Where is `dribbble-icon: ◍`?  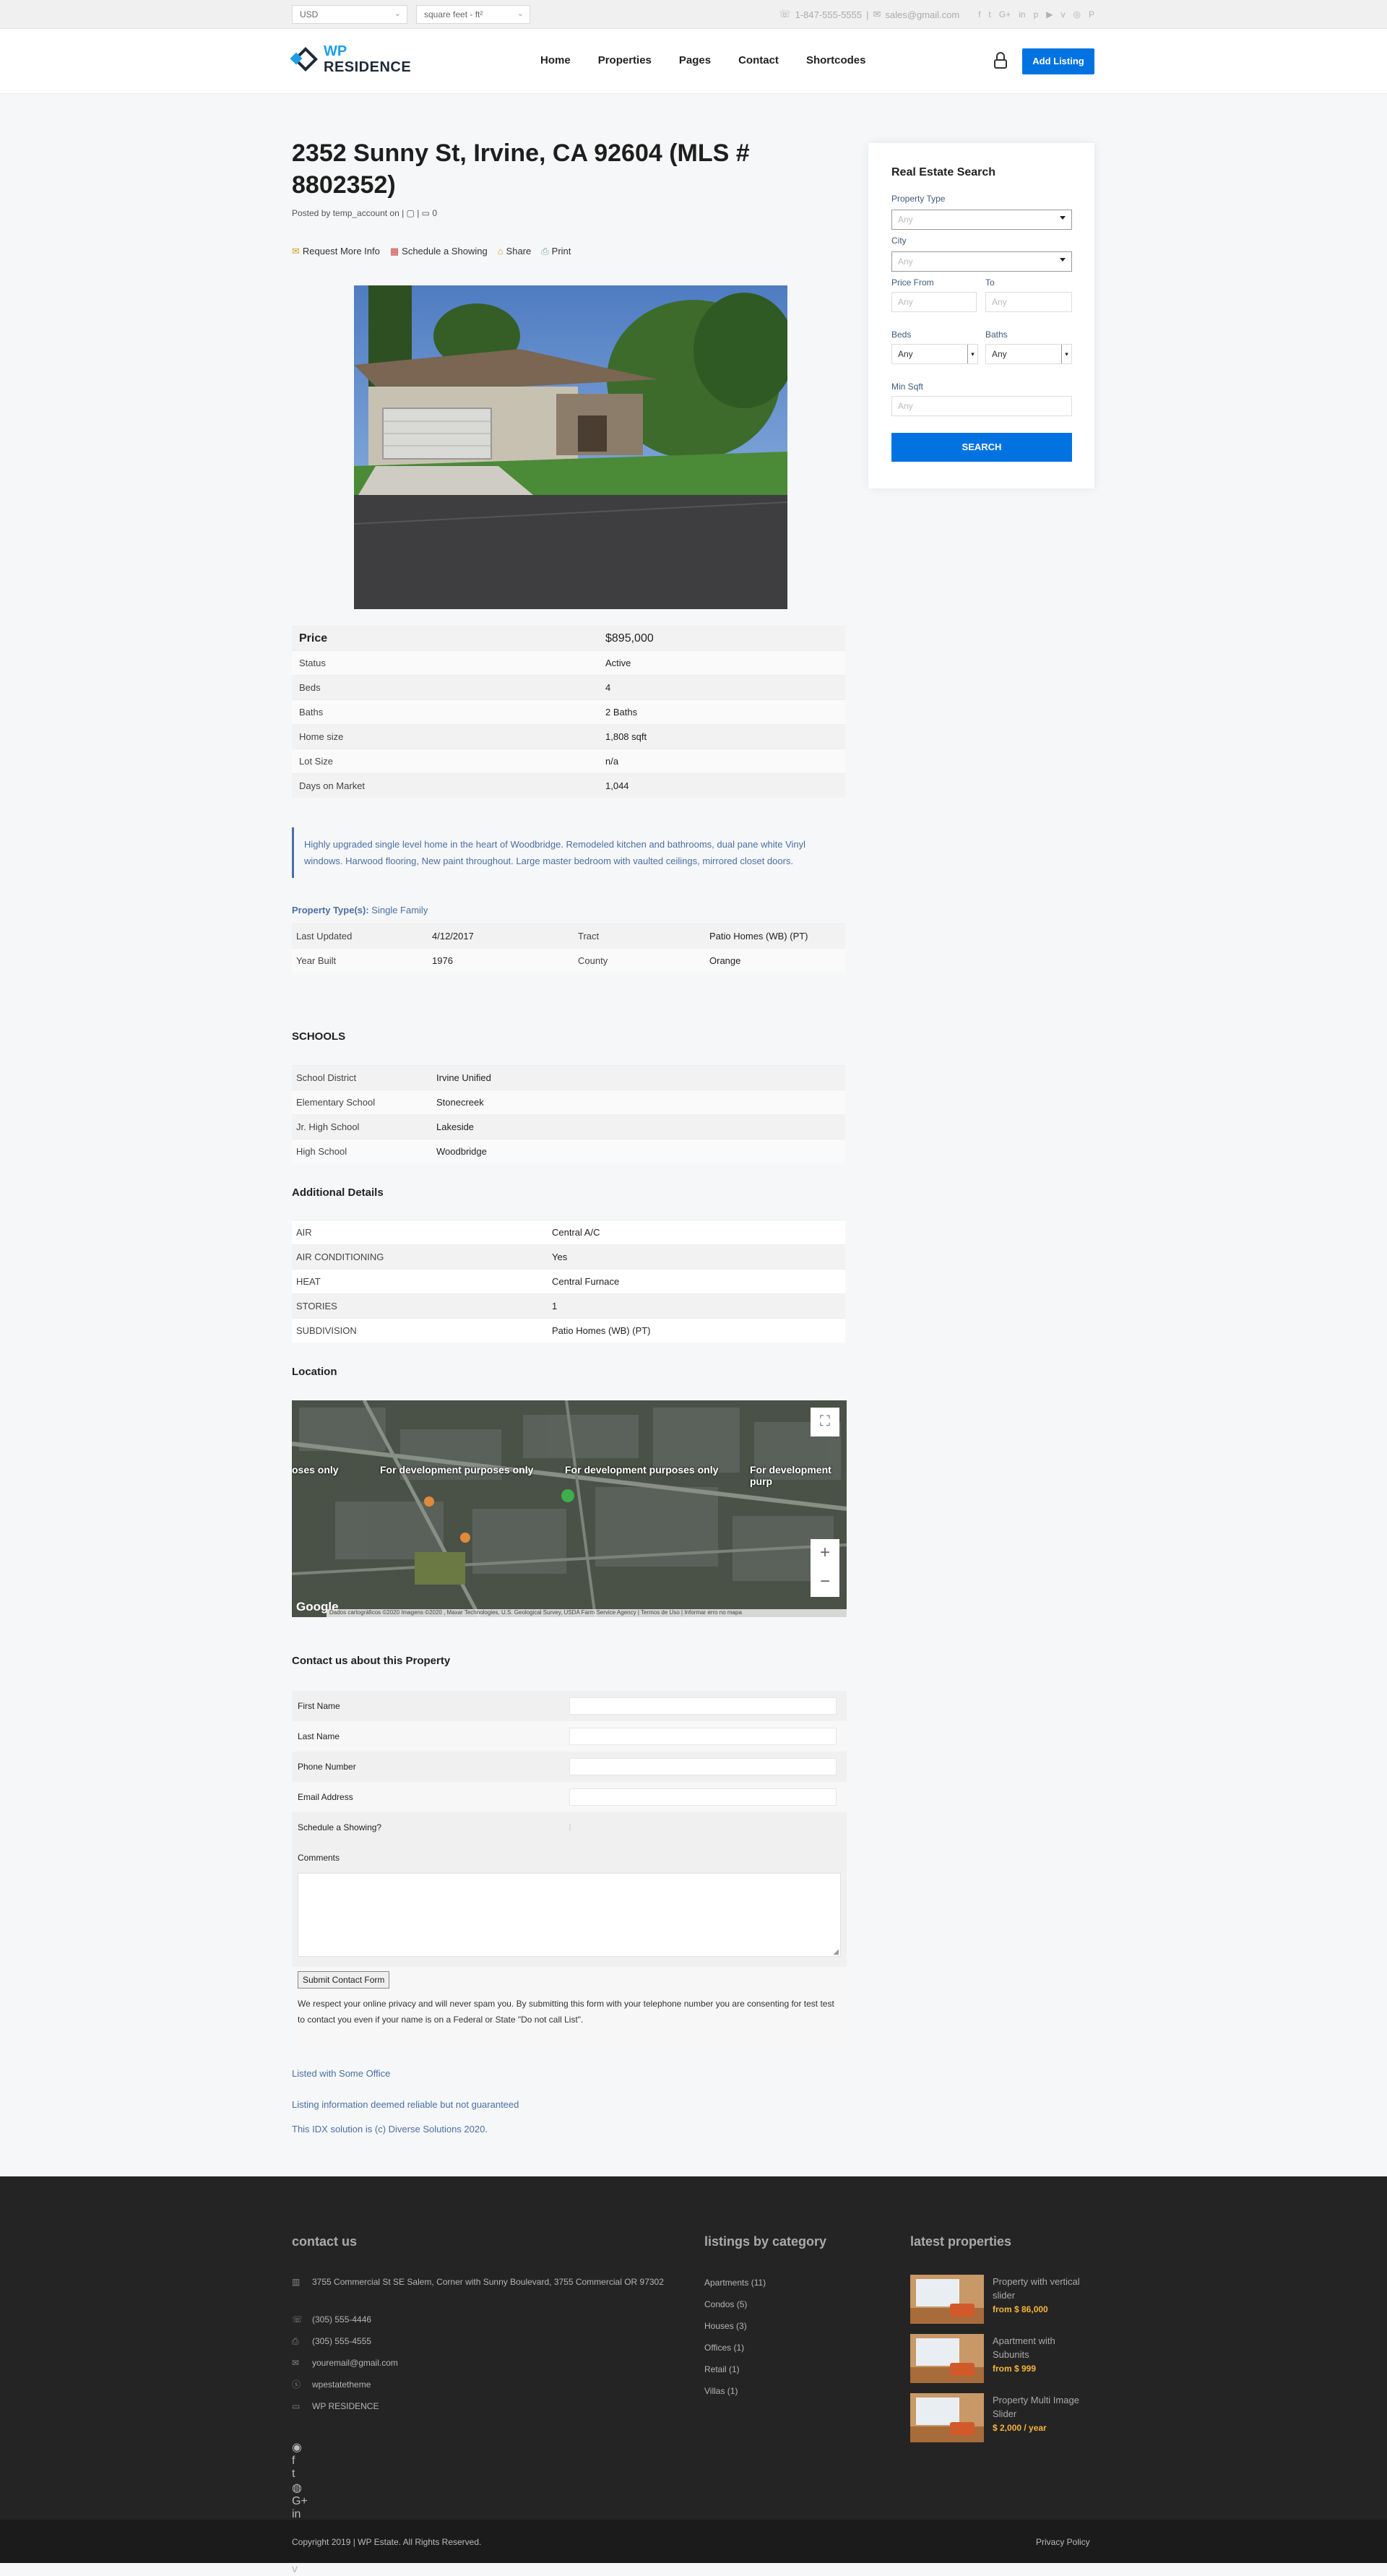
dribbble-icon: ◍ is located at coordinates (300, 2488).